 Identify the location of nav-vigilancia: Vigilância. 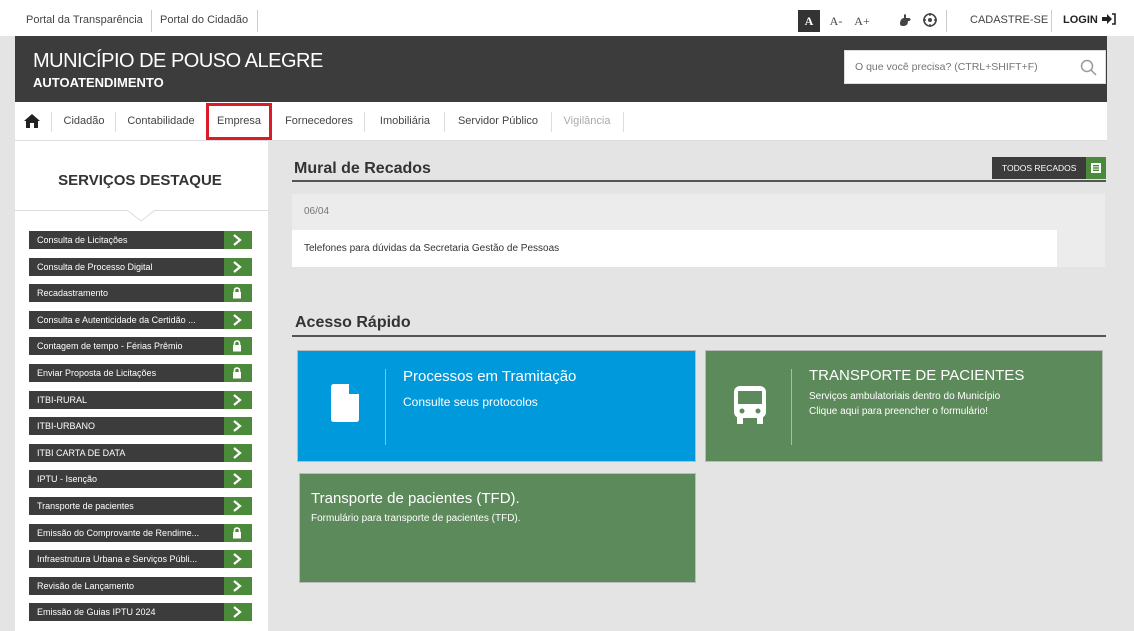
(587, 121).